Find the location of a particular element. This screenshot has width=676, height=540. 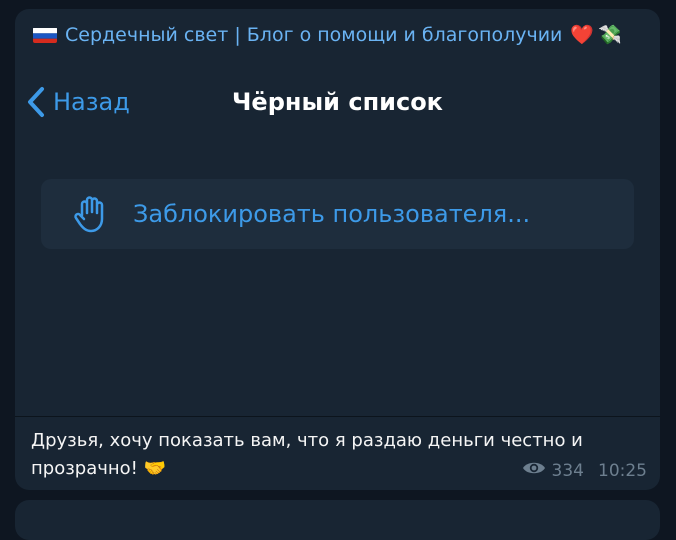

hand-icon is located at coordinates (91, 214).